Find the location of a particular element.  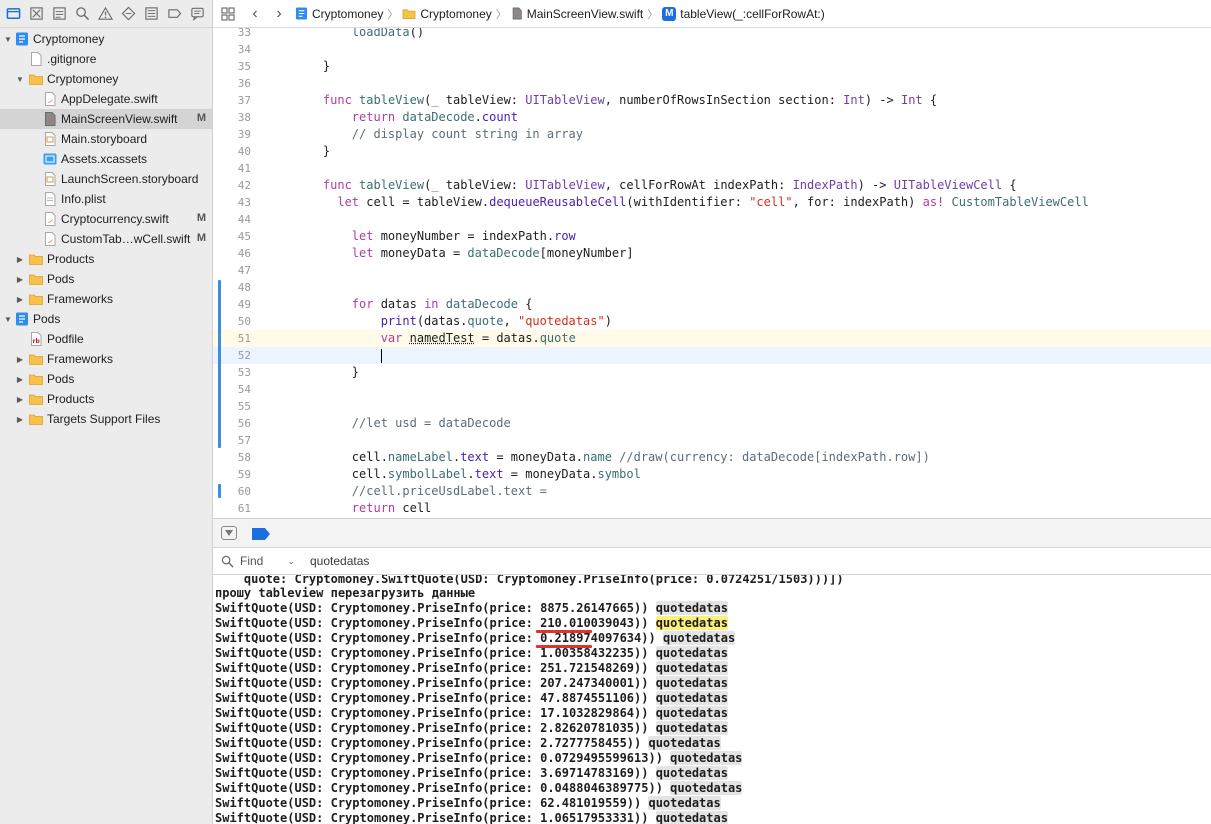

code-line: 51 var namedTest = datas.quote is located at coordinates (712, 338).